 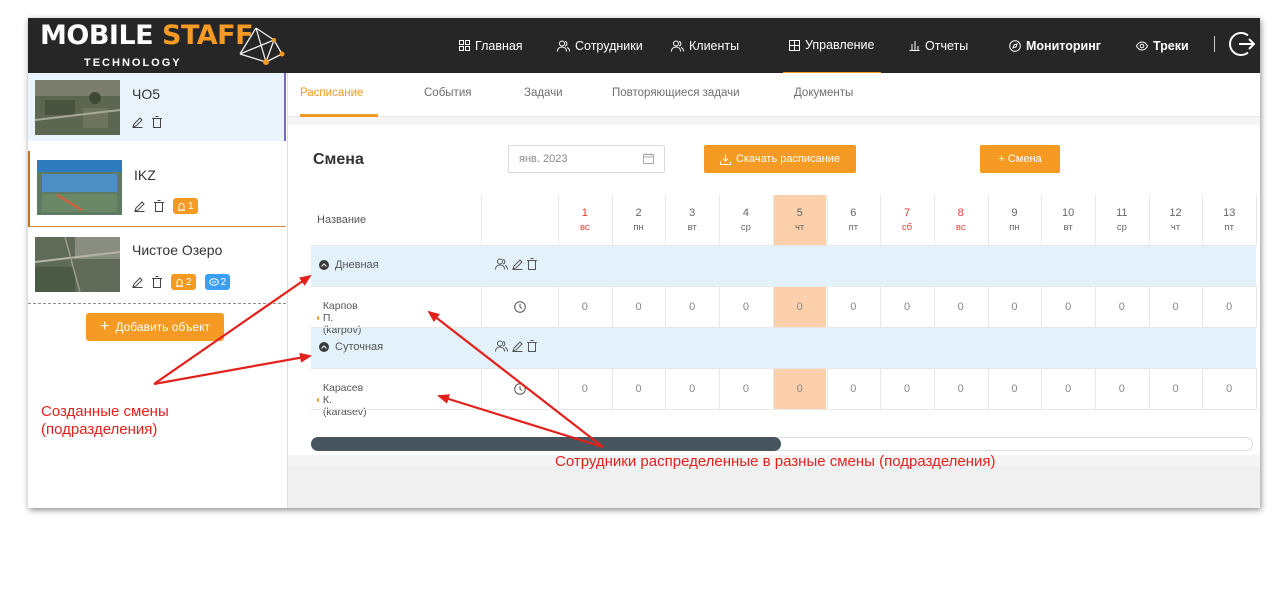 I want to click on weekday: вт, so click(x=692, y=227).